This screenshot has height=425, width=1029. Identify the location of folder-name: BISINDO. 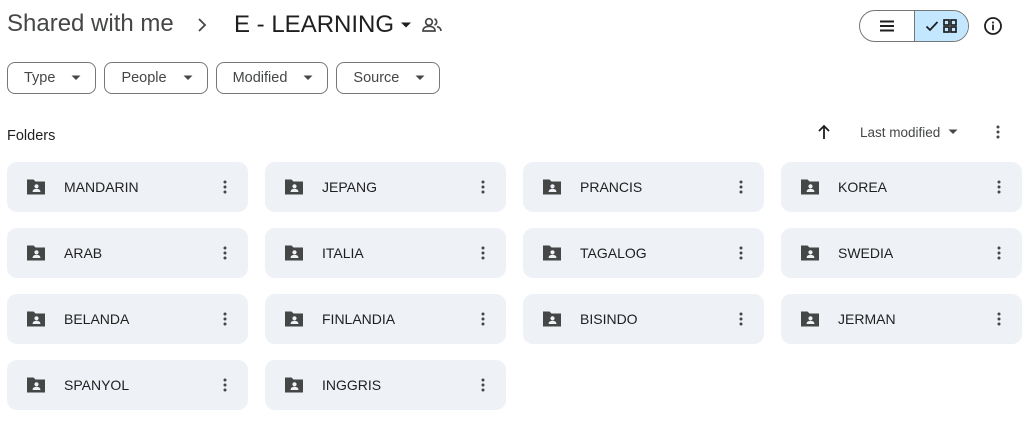
(609, 319).